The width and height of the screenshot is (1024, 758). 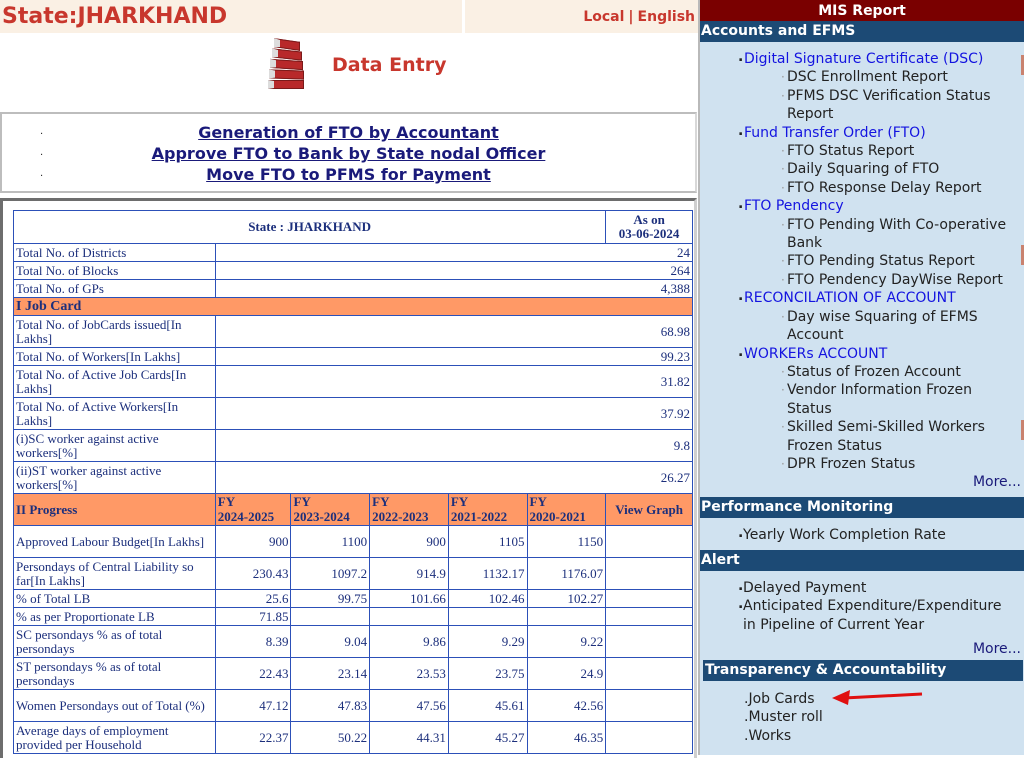 I want to click on category-label: Fund Transfer Order (FTO), so click(x=835, y=132).